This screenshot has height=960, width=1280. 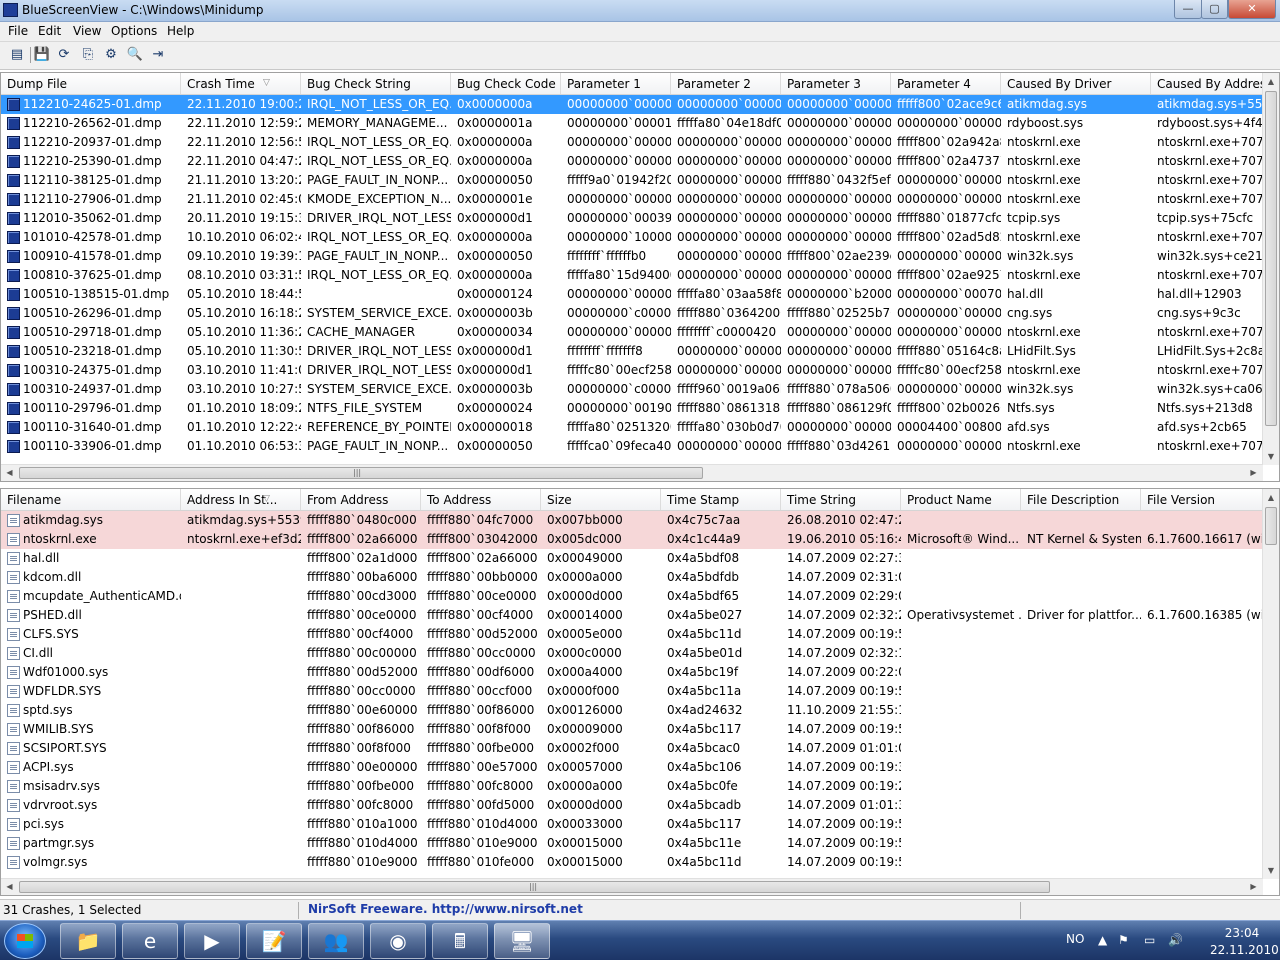 What do you see at coordinates (721, 499) in the screenshot?
I see `column-header-time-stamp: Time Stamp` at bounding box center [721, 499].